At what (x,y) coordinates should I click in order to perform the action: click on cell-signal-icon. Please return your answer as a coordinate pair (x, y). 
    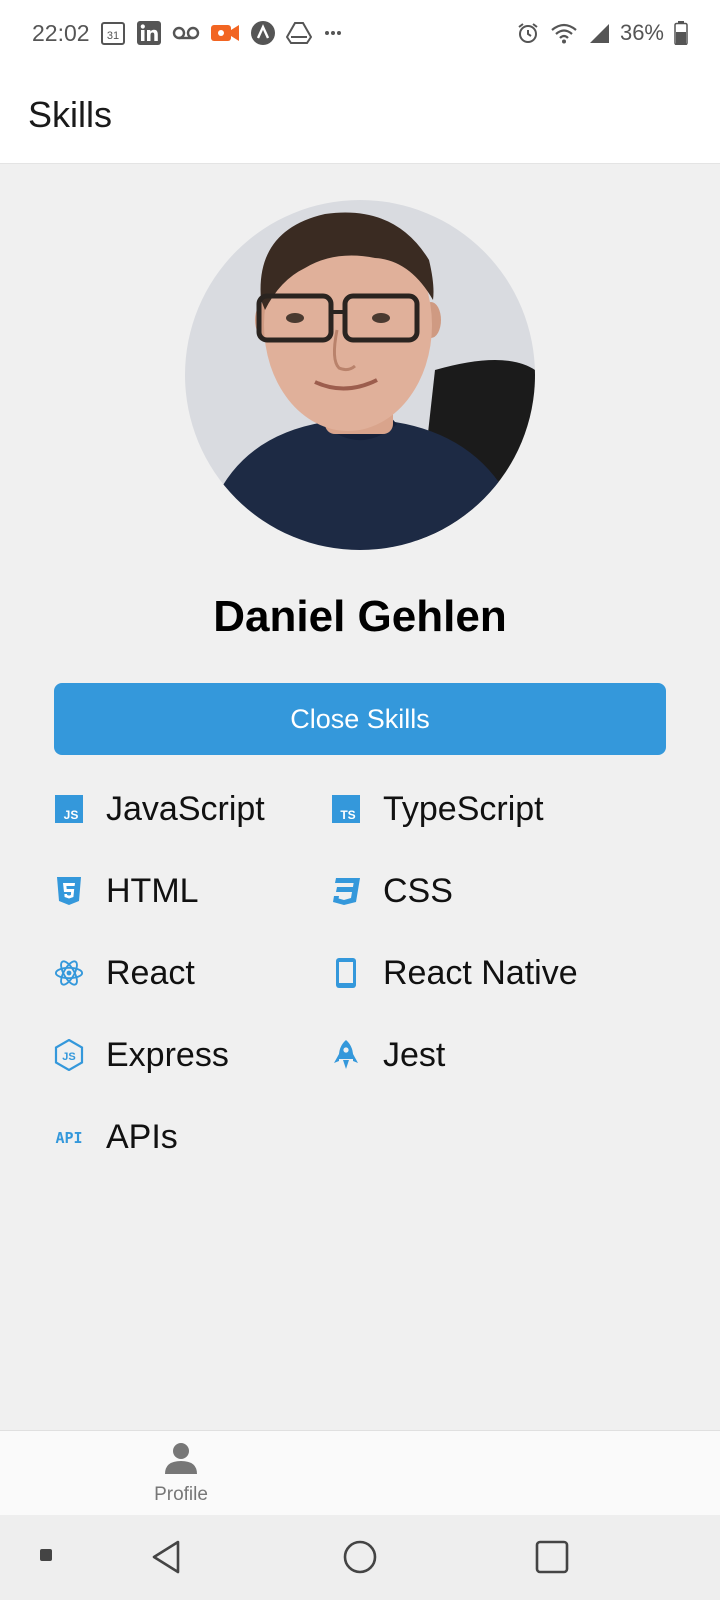
    Looking at the image, I should click on (599, 33).